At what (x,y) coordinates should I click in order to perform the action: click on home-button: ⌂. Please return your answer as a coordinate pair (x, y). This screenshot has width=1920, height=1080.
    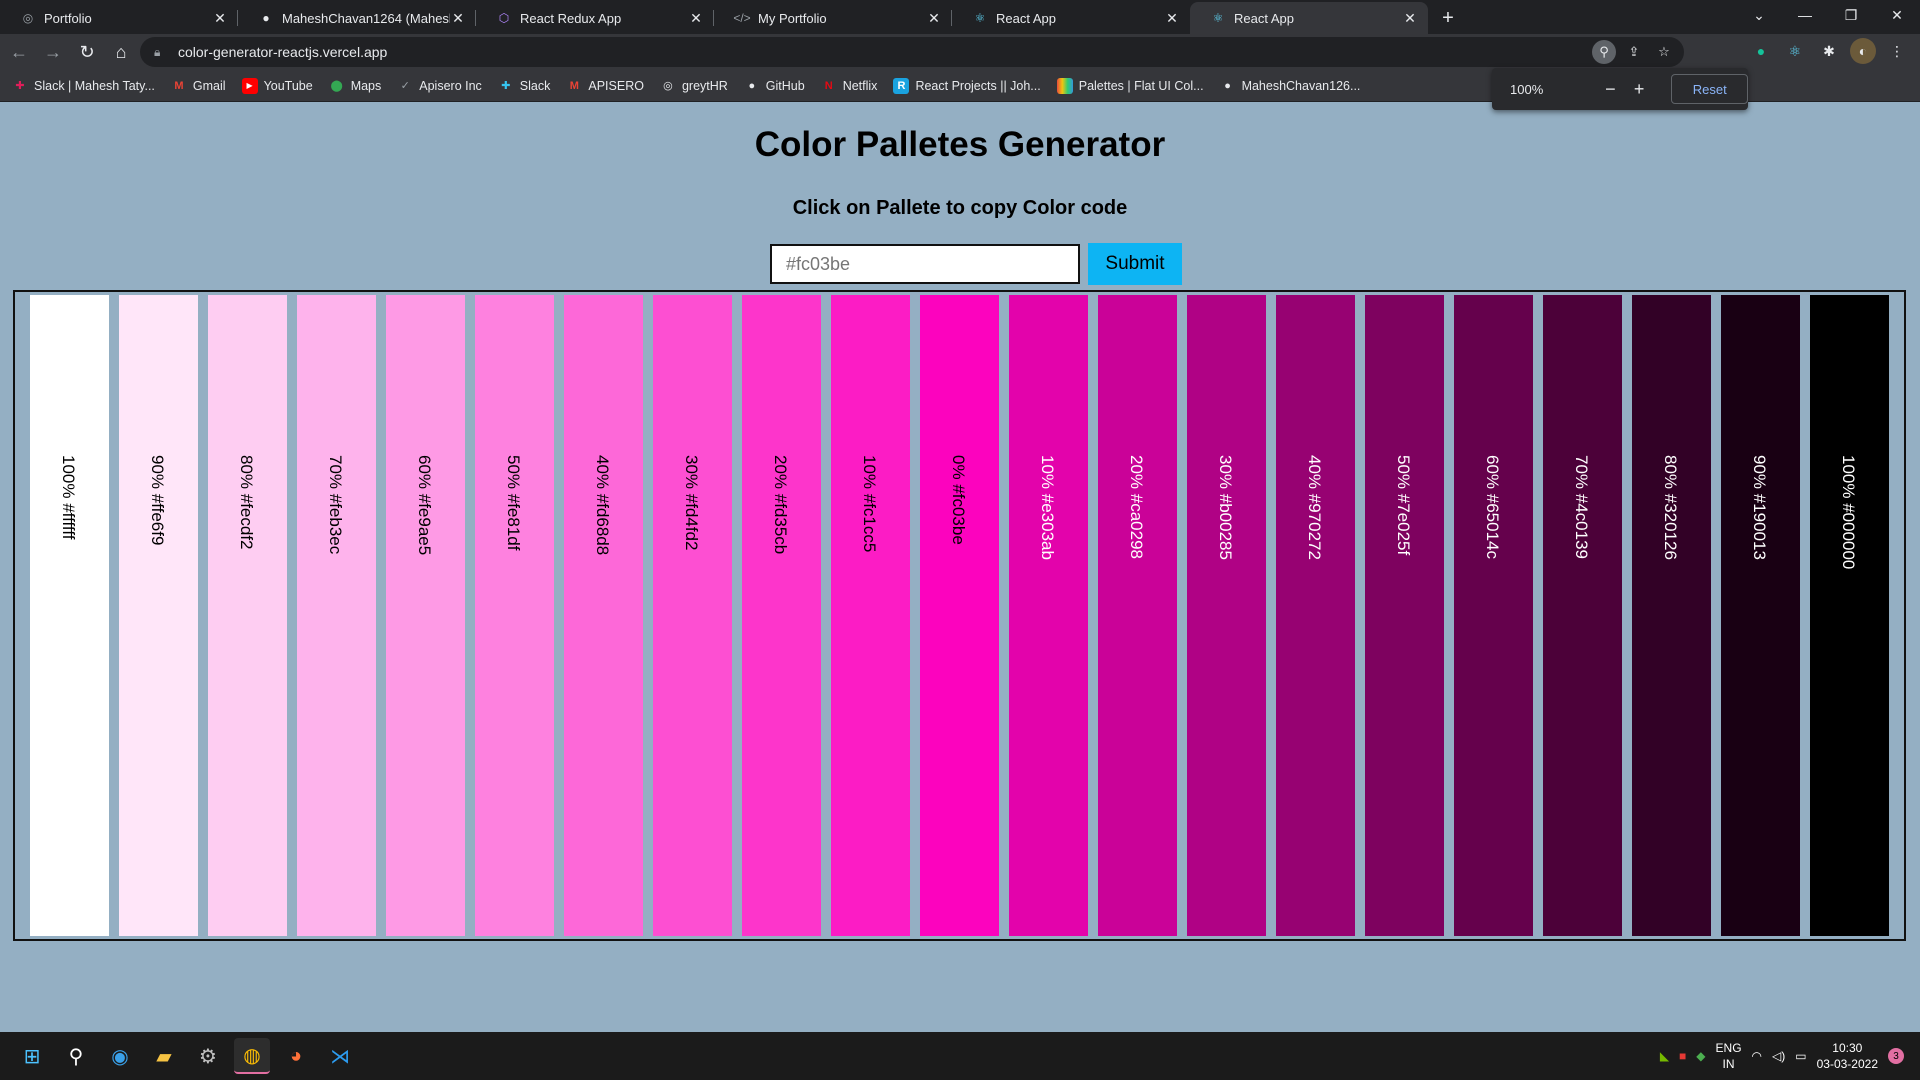
    Looking at the image, I should click on (121, 52).